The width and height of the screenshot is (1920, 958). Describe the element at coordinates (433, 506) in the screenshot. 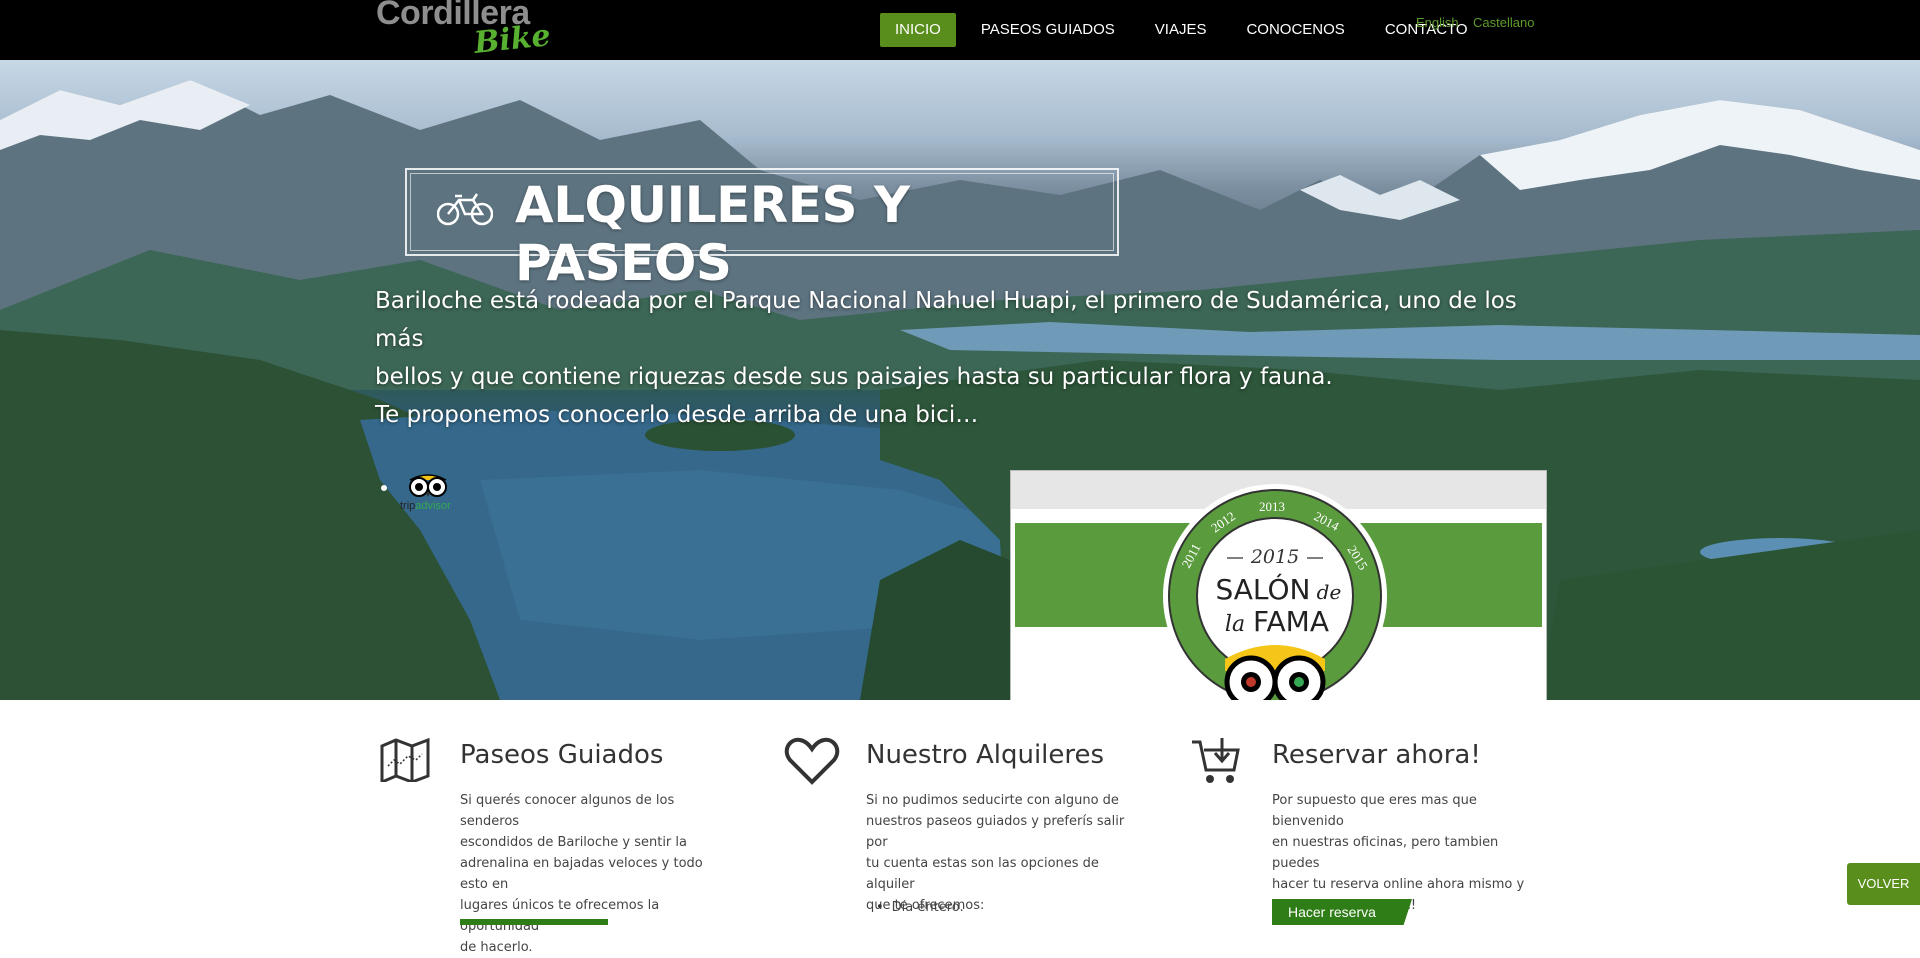

I see `tripadvisor-text-advisor: advisor` at that location.